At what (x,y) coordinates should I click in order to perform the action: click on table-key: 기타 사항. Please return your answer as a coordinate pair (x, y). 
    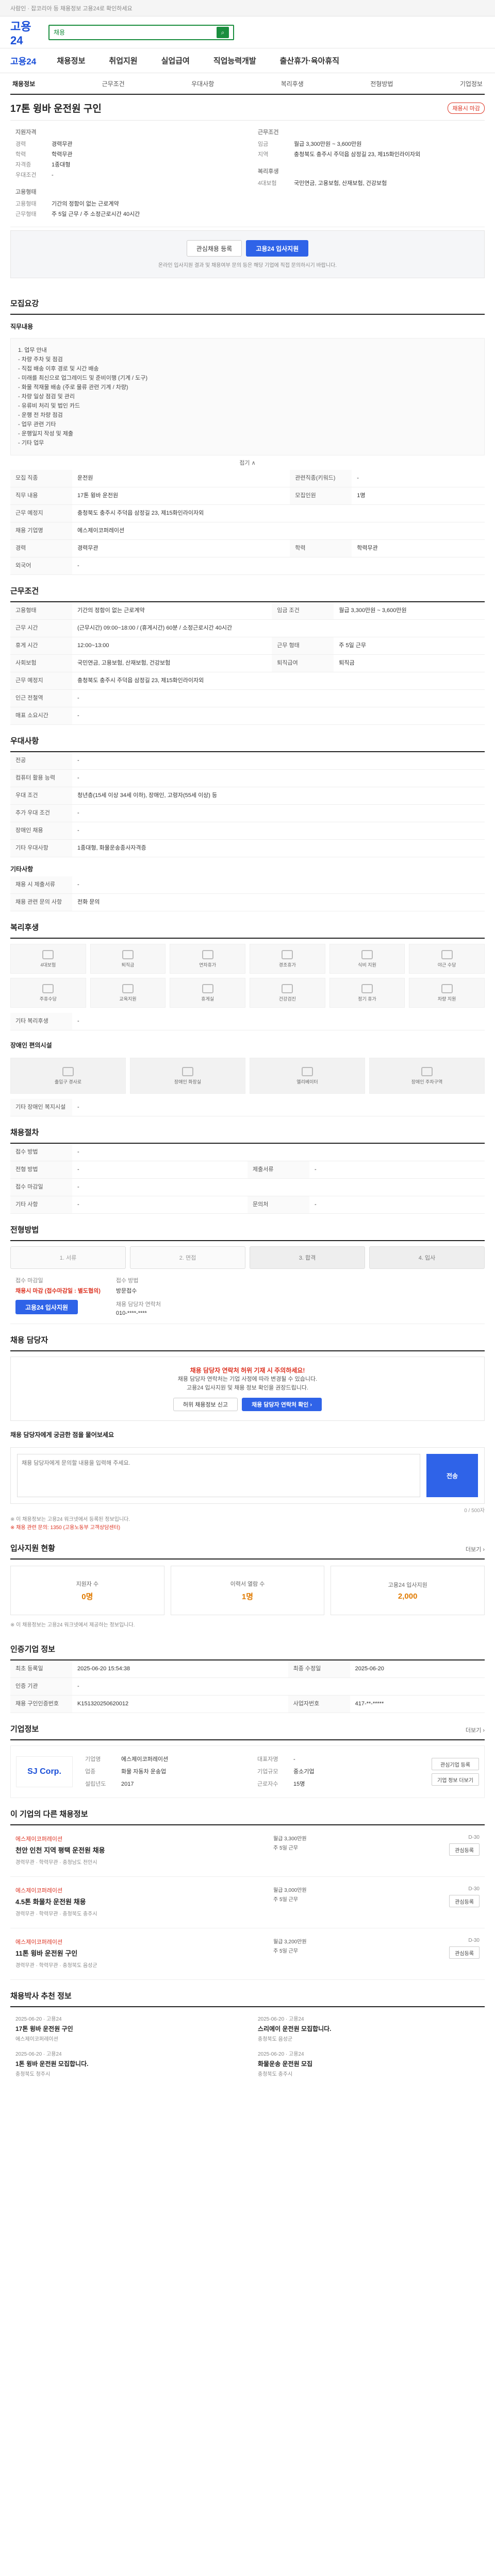
    Looking at the image, I should click on (41, 1205).